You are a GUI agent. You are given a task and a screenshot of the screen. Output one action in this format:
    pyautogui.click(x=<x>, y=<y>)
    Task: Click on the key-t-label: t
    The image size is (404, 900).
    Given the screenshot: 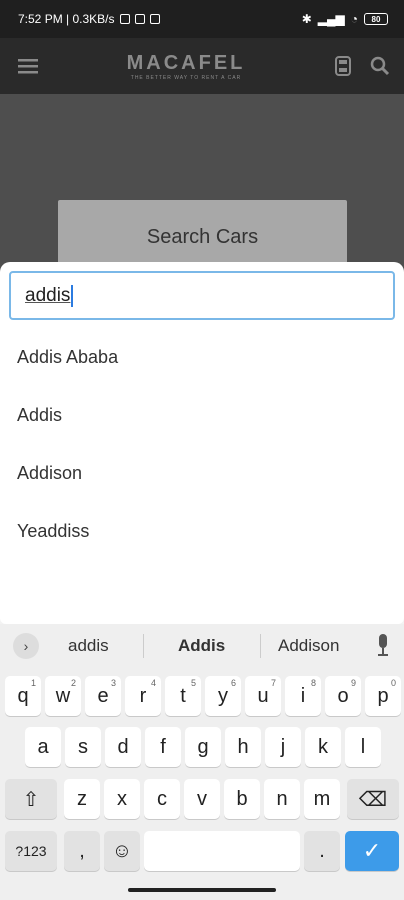 What is the action you would take?
    pyautogui.click(x=183, y=695)
    